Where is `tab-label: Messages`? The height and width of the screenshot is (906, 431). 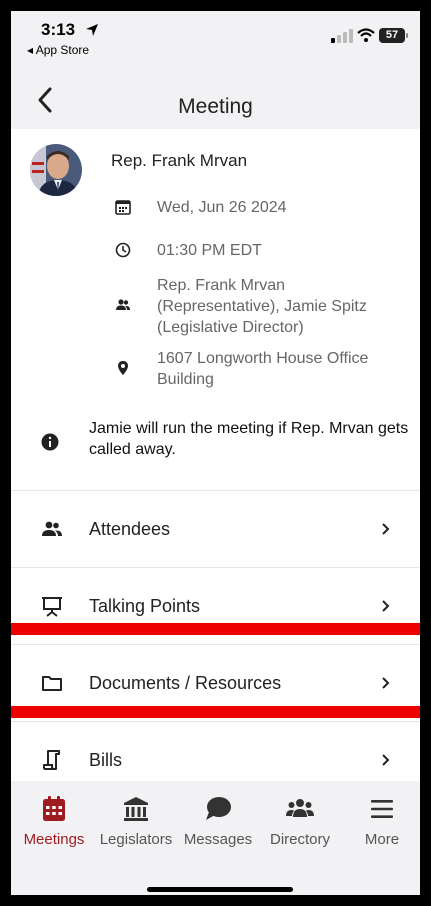 tab-label: Messages is located at coordinates (218, 839).